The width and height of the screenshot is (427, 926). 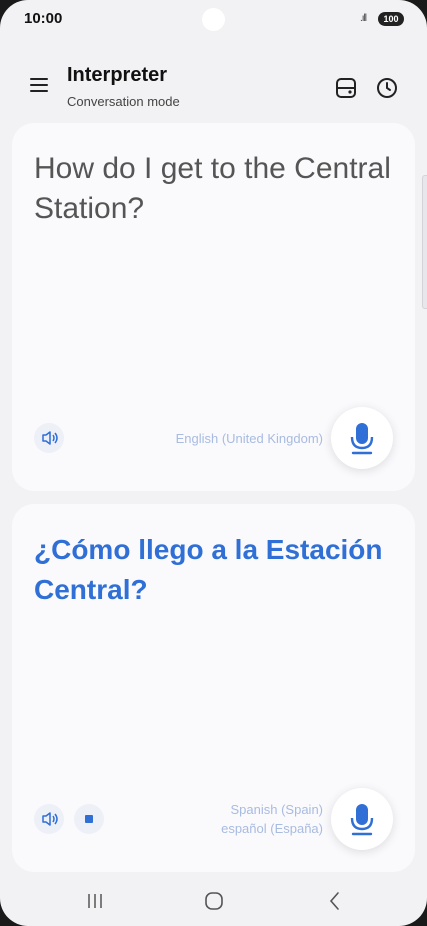 I want to click on target-language-selector: Spanish (Spain) español (España), so click(x=272, y=819).